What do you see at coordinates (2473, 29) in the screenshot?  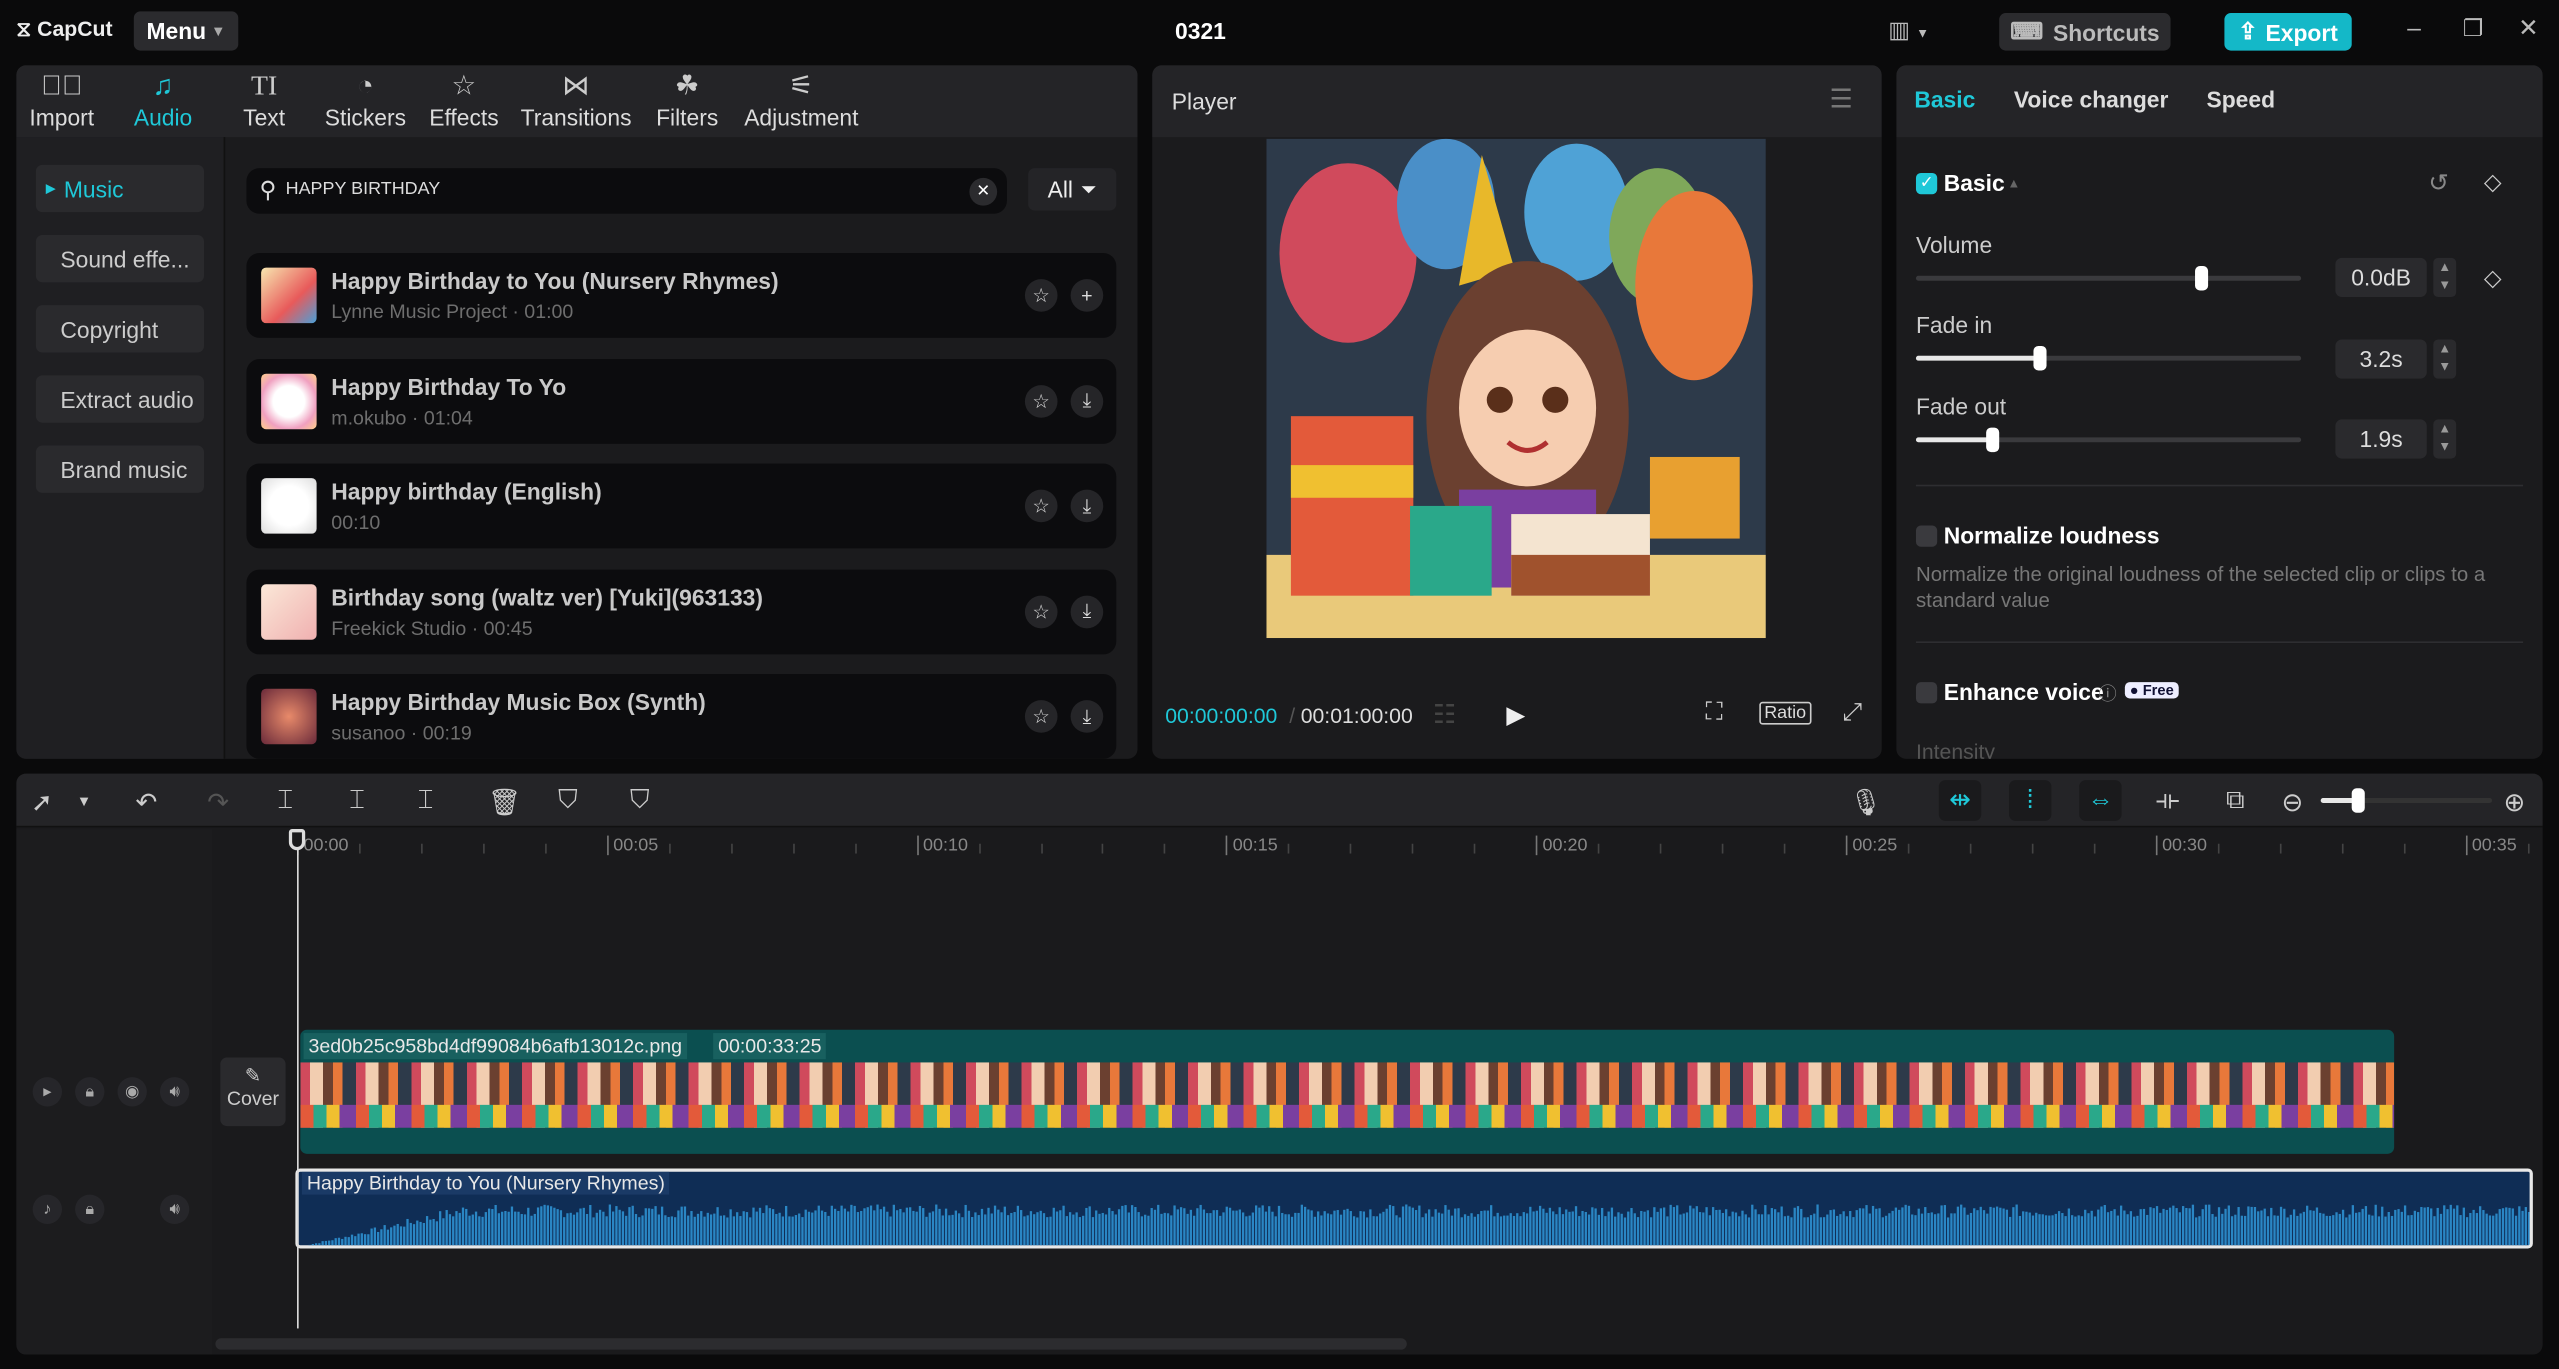 I see `maximize-button: ❐` at bounding box center [2473, 29].